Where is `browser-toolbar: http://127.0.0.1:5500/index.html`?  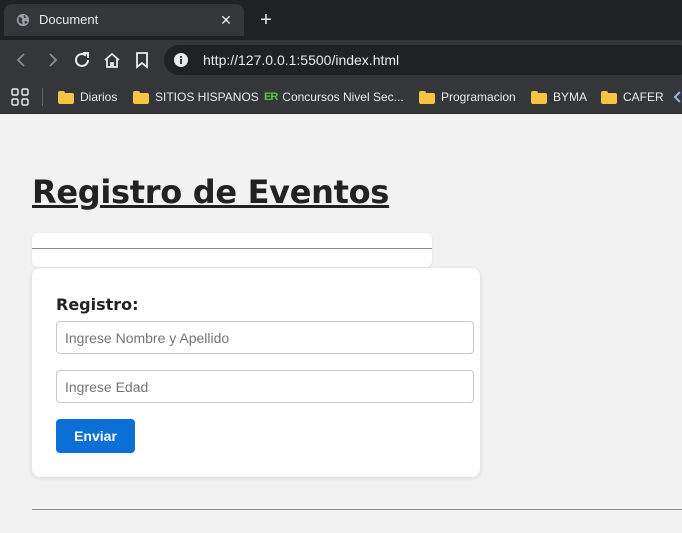 browser-toolbar: http://127.0.0.1:5500/index.html is located at coordinates (341, 60).